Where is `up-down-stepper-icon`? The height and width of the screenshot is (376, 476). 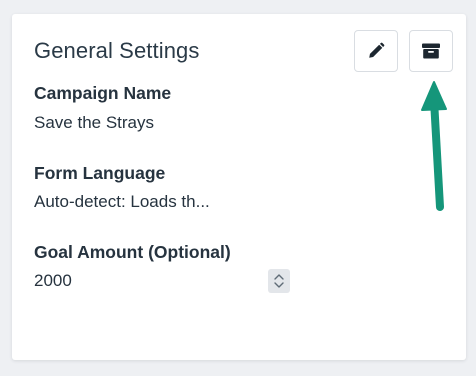
up-down-stepper-icon is located at coordinates (279, 281).